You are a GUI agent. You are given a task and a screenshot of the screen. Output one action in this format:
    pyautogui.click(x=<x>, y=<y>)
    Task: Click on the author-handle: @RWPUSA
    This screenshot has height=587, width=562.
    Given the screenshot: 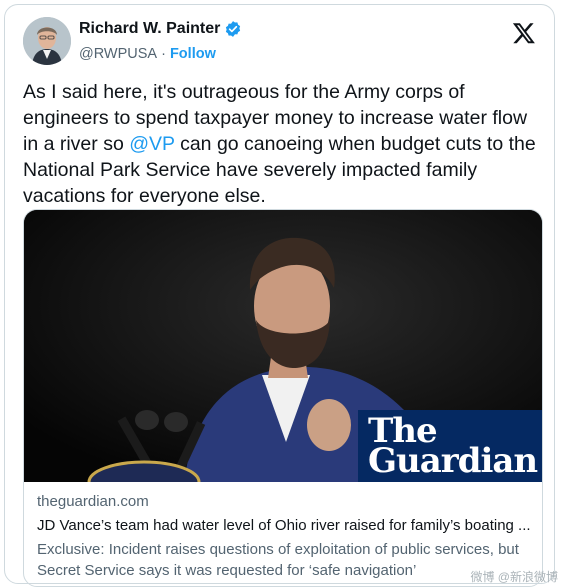 What is the action you would take?
    pyautogui.click(x=118, y=54)
    